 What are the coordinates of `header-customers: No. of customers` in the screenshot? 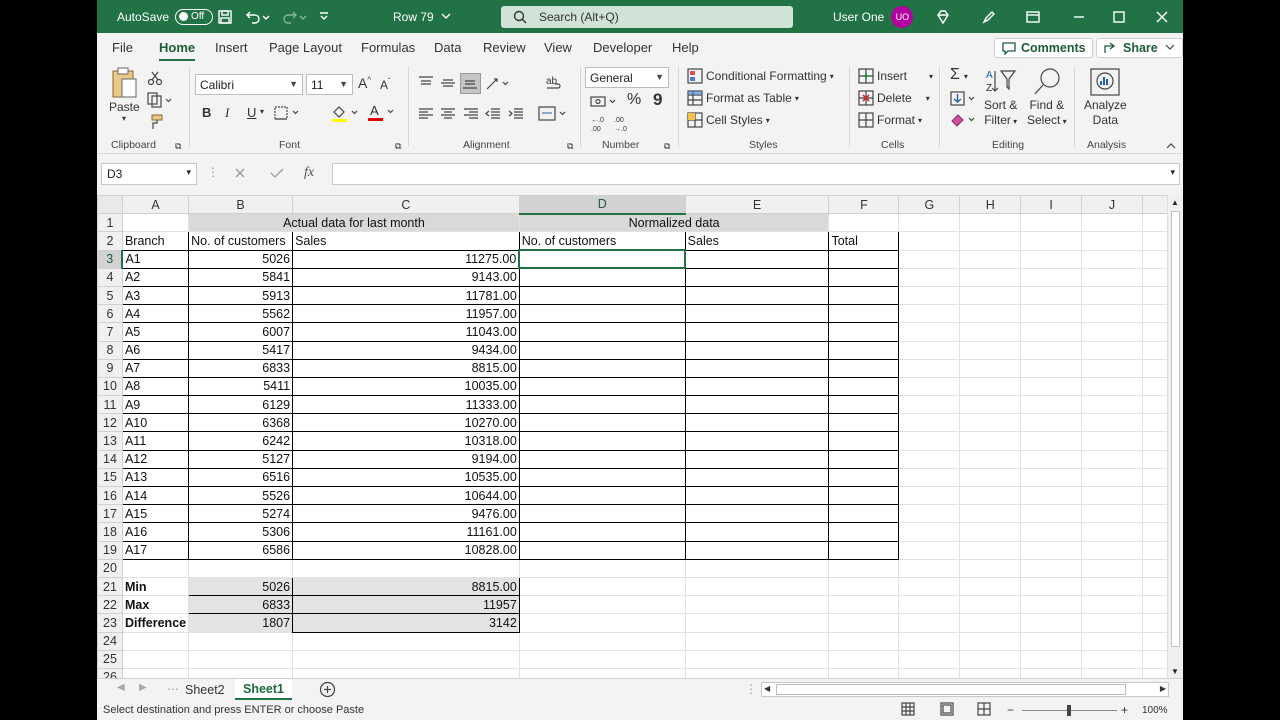 It's located at (241, 241).